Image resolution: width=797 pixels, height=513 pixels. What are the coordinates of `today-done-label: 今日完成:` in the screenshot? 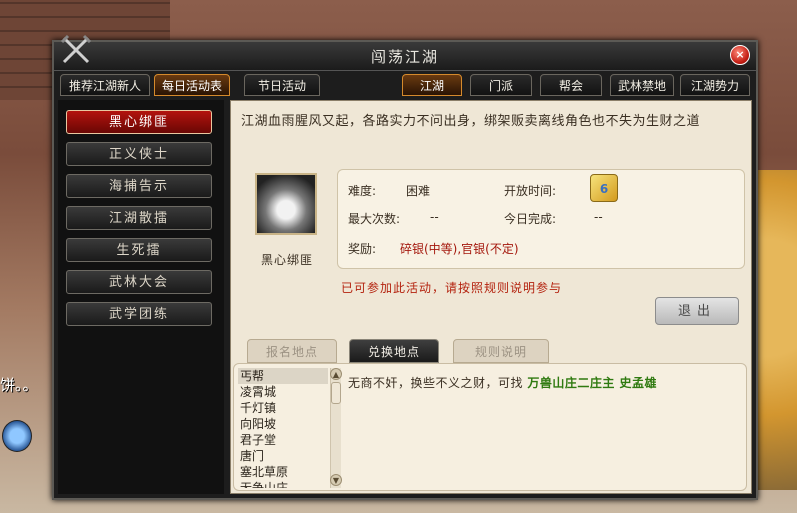 It's located at (530, 219).